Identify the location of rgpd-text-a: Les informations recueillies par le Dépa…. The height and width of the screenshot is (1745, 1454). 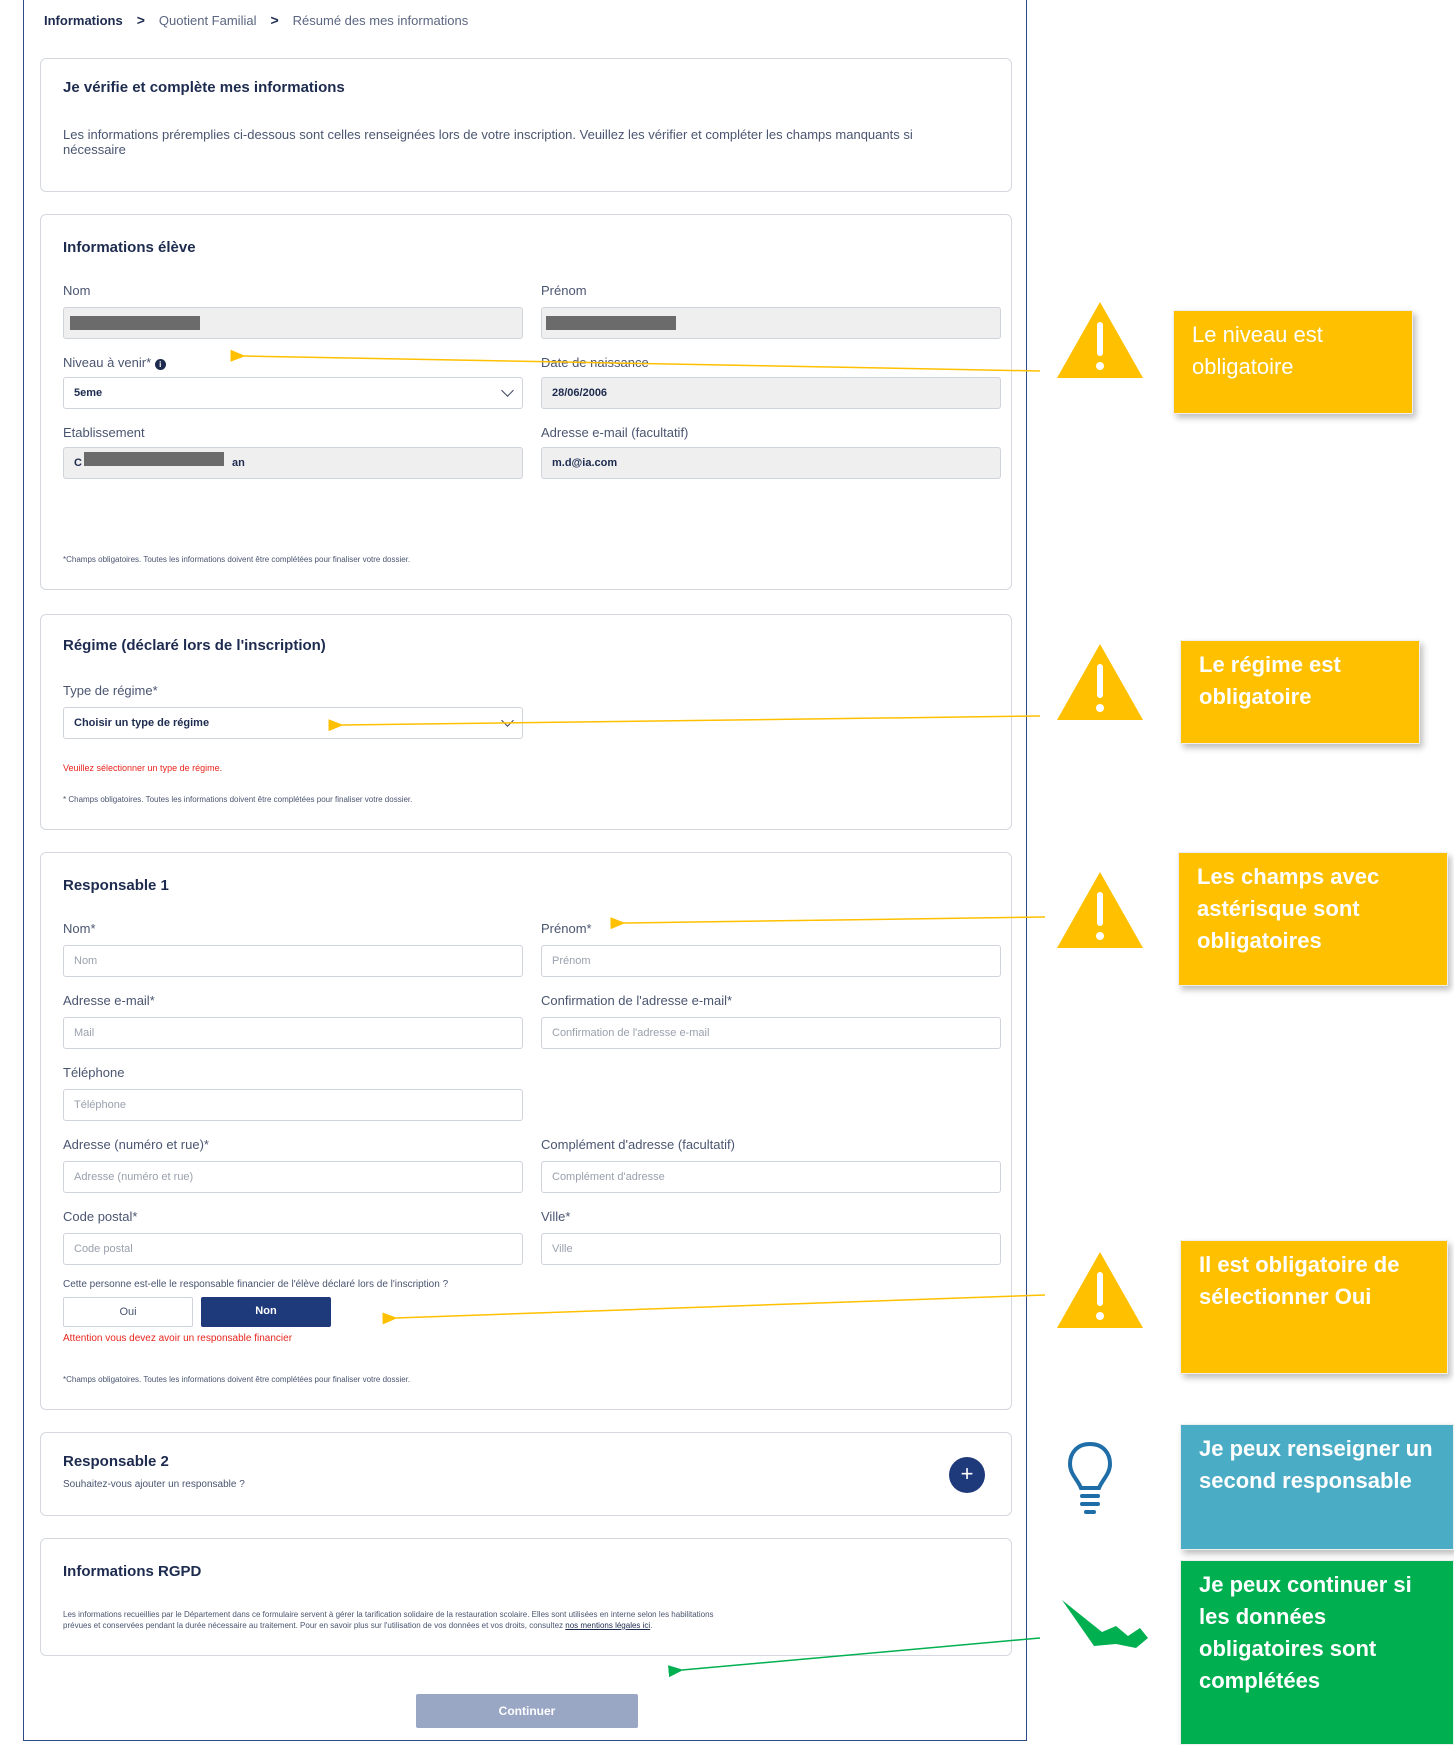
(388, 1614).